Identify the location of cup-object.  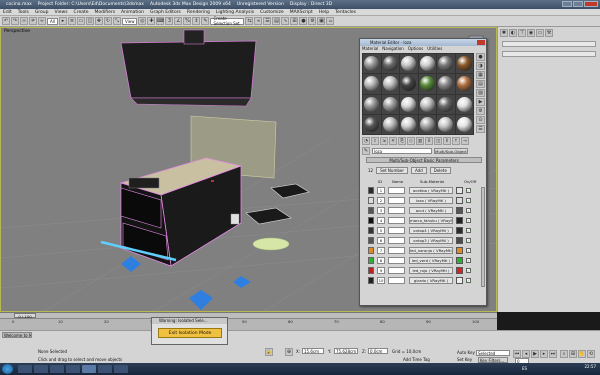
(235, 219).